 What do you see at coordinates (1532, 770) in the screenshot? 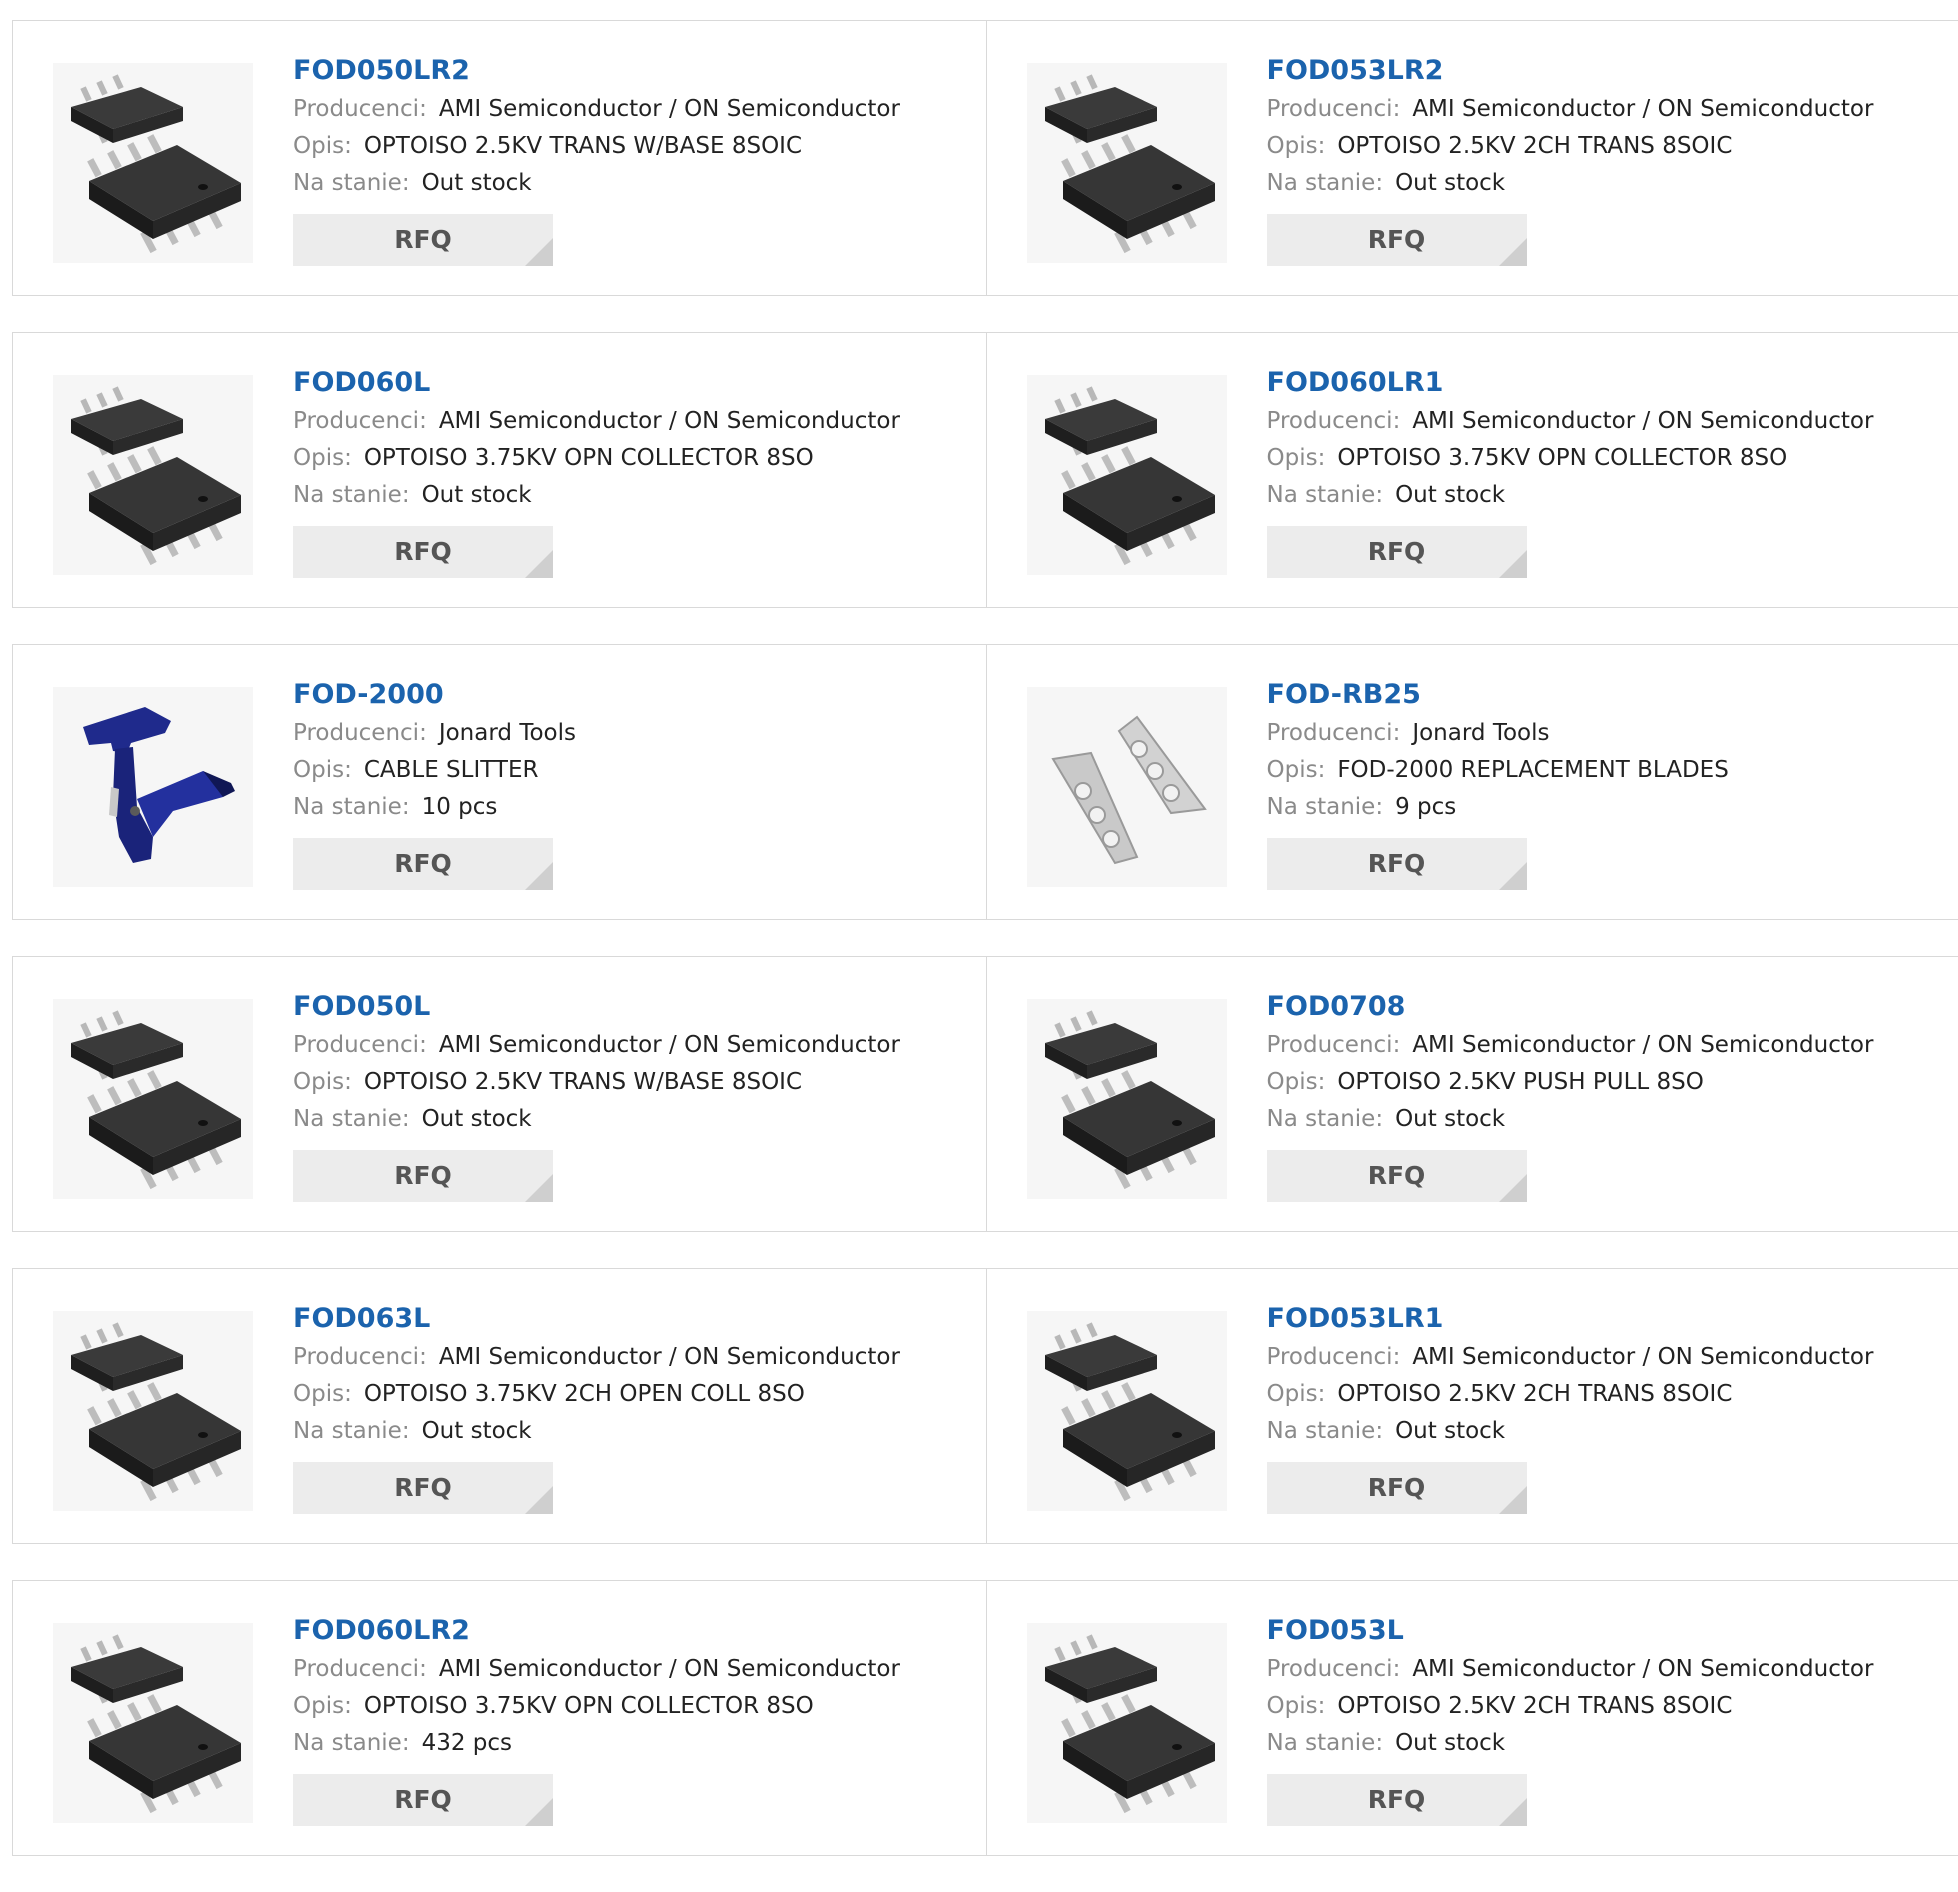
I see `description-value: FOD-2000 REPLACEMENT BLADES` at bounding box center [1532, 770].